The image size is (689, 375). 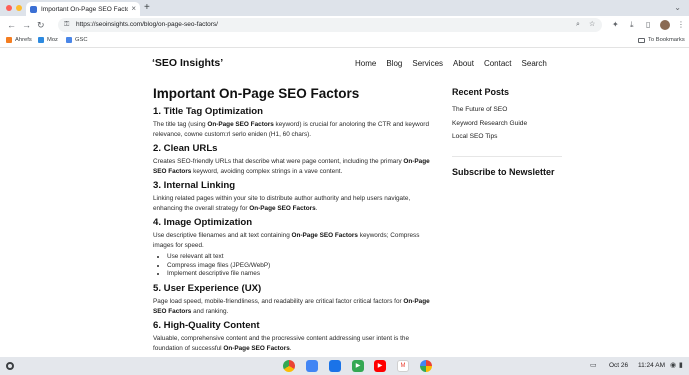 I want to click on section-heading: 3. Internal Linking, so click(x=194, y=185).